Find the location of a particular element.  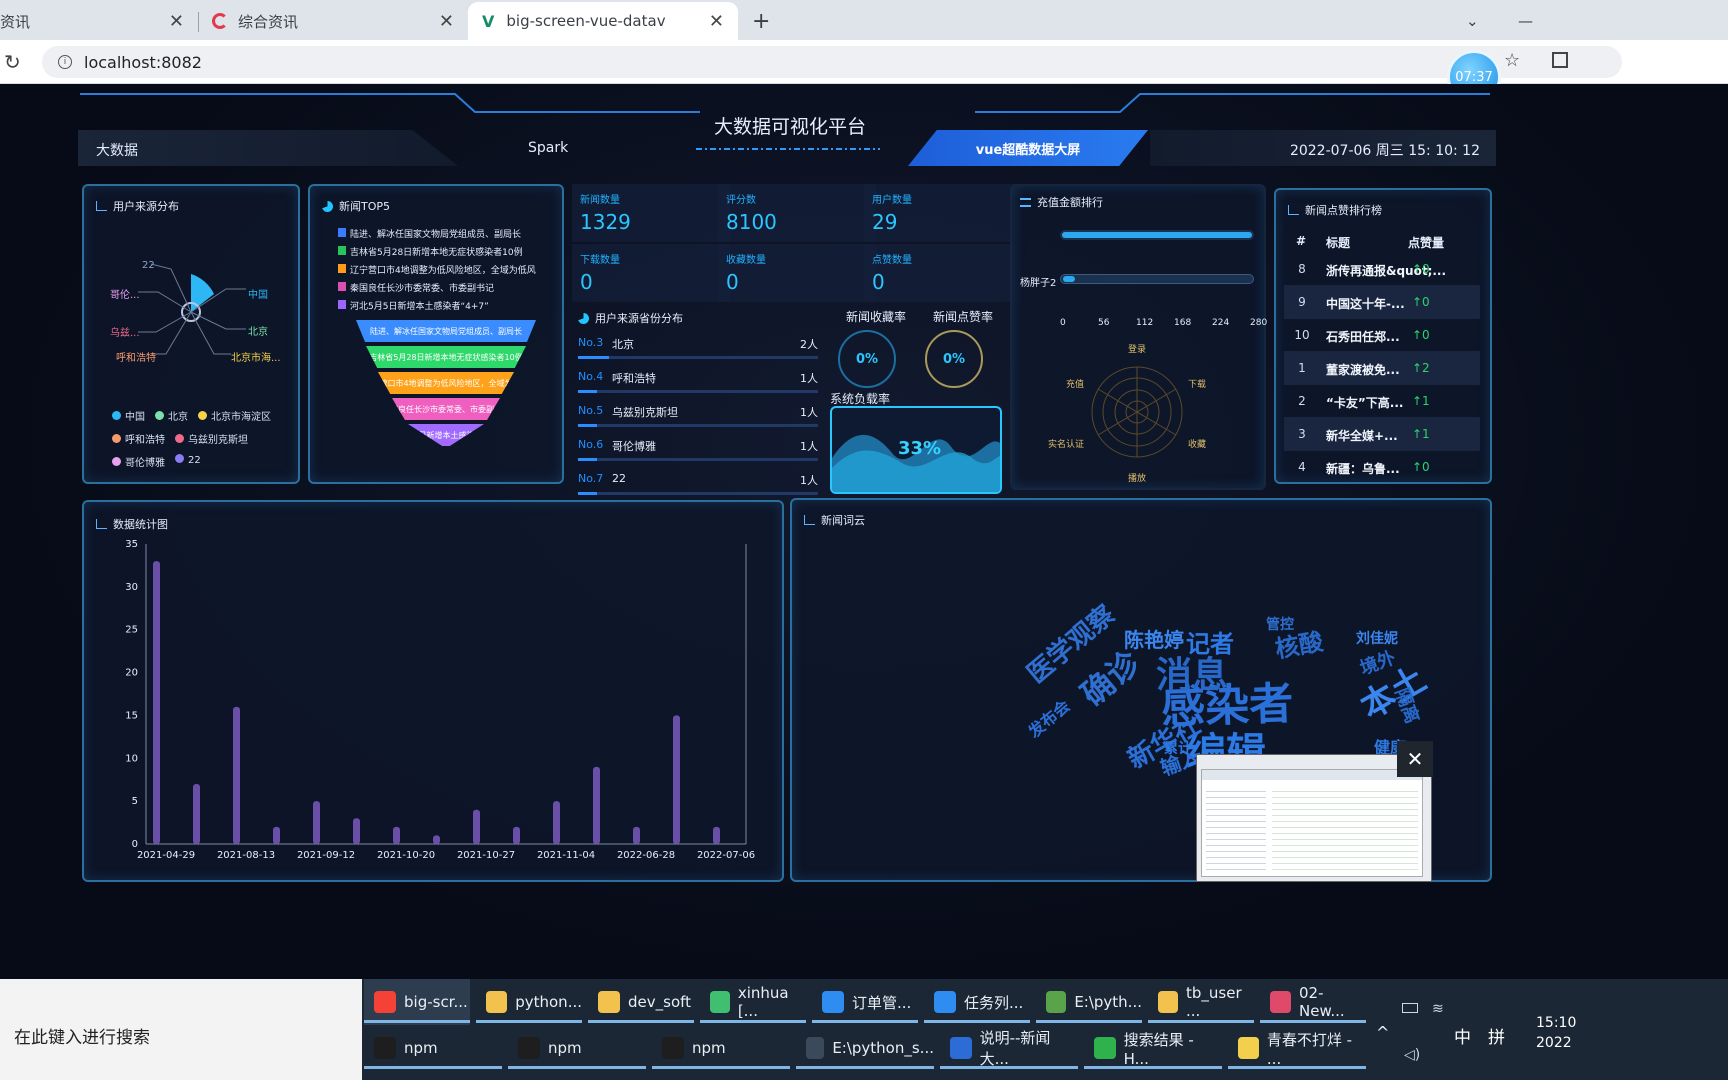

stat-card: 收藏数量 0 is located at coordinates (797, 273).